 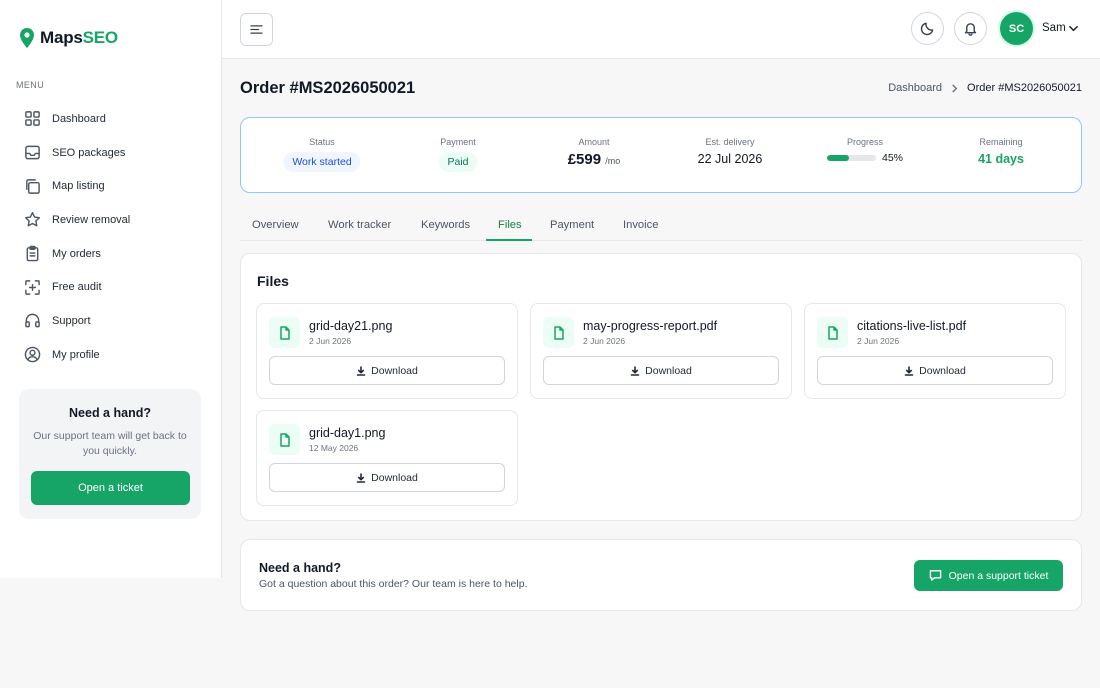 I want to click on remaining-stat: Remaining 41 days, so click(x=1001, y=151).